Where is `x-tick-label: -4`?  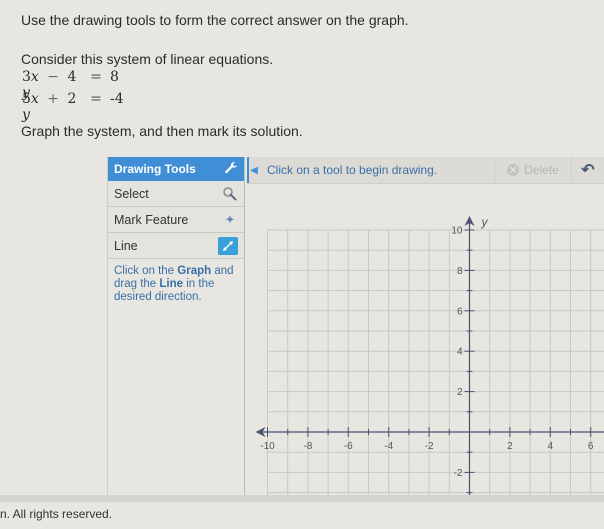
x-tick-label: -4 is located at coordinates (388, 446).